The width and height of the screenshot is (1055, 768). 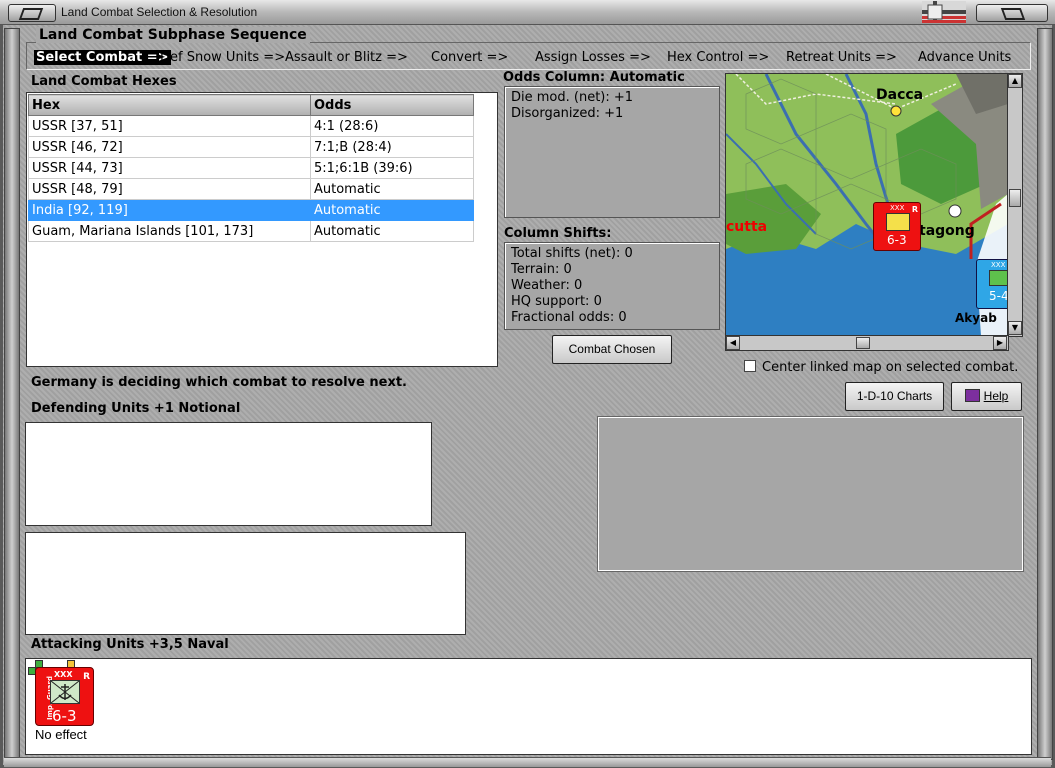 What do you see at coordinates (914, 209) in the screenshot?
I see `map-unit-tag: R` at bounding box center [914, 209].